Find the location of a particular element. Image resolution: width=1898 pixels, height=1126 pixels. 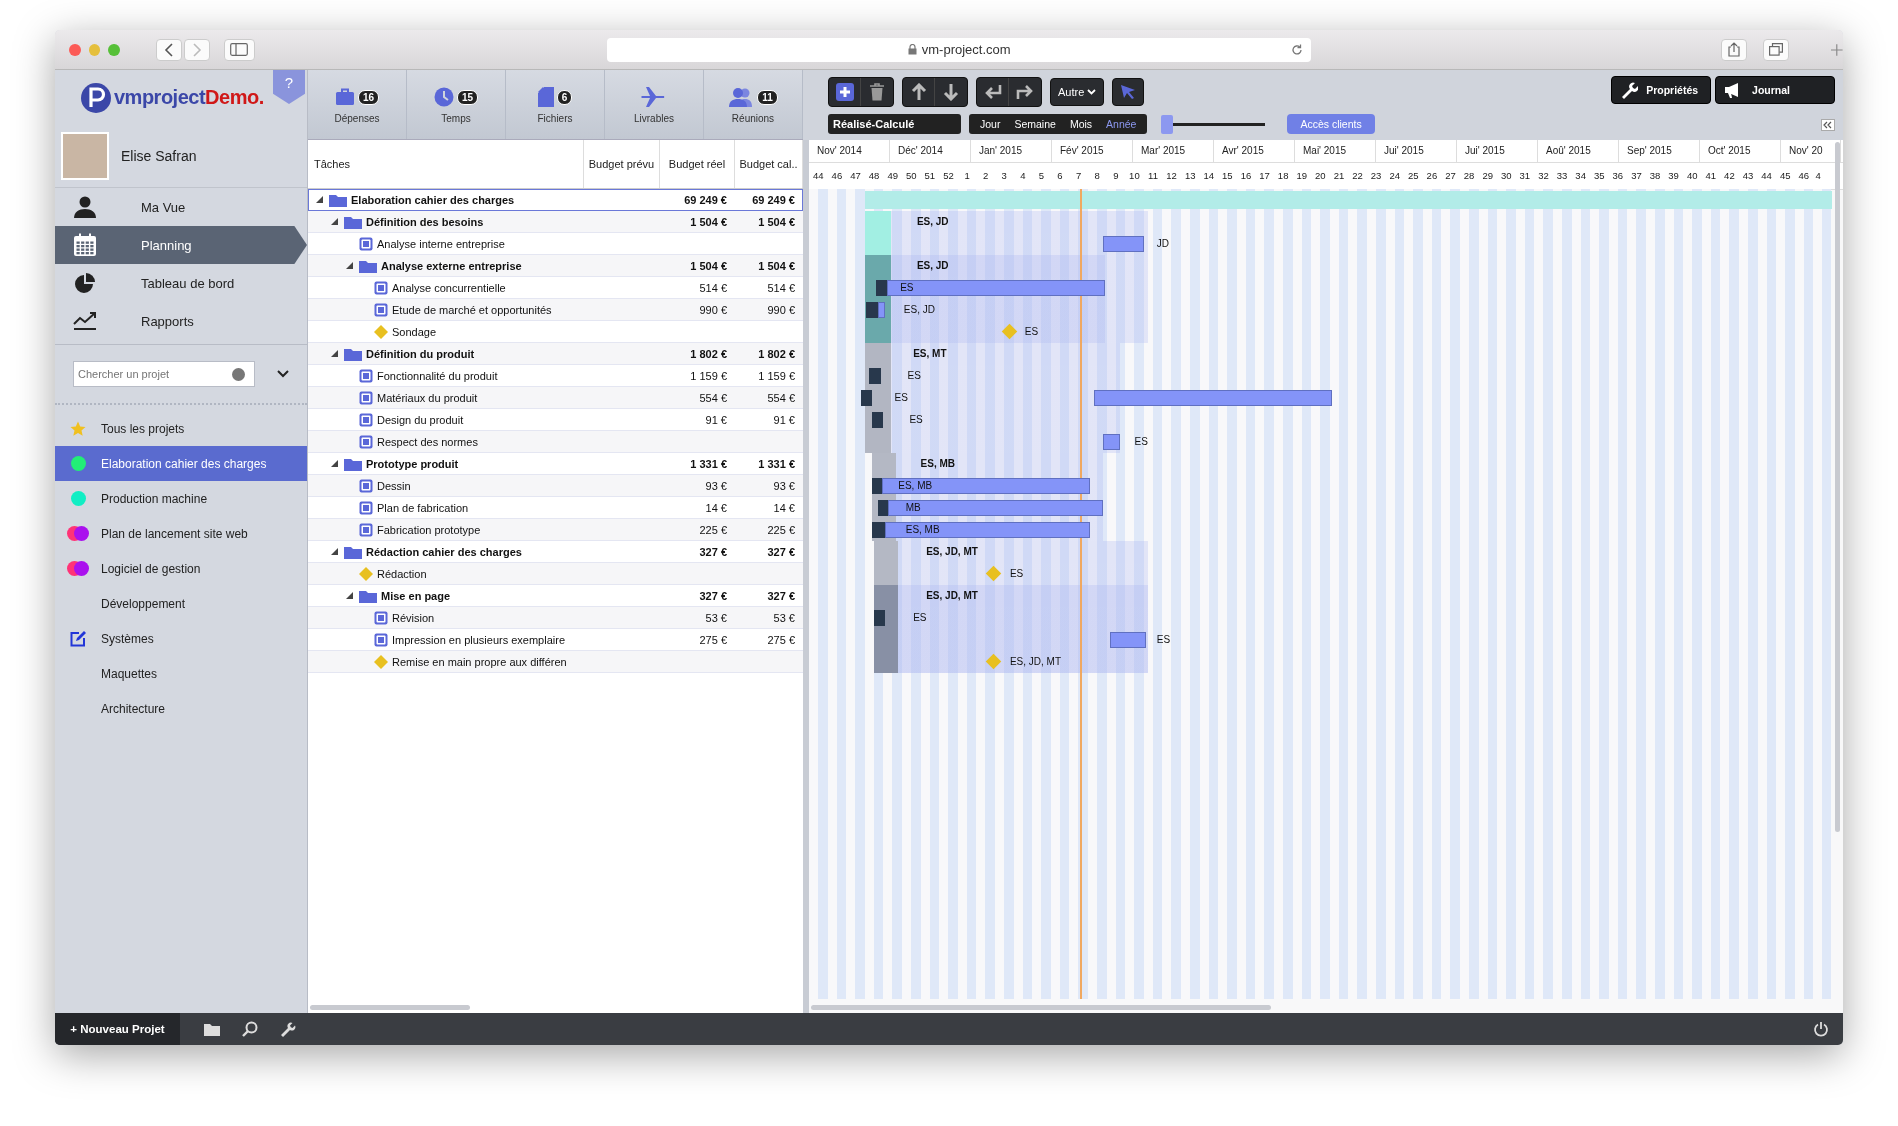

task-icon is located at coordinates (381, 309).